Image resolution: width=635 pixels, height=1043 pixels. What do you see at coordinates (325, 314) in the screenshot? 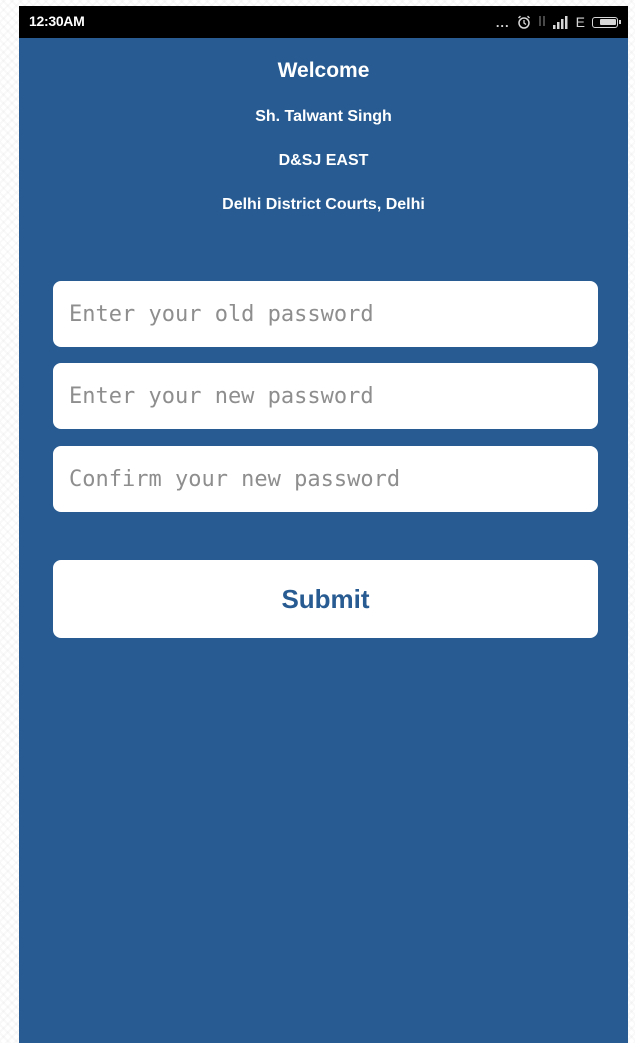
I see `old-password-field` at bounding box center [325, 314].